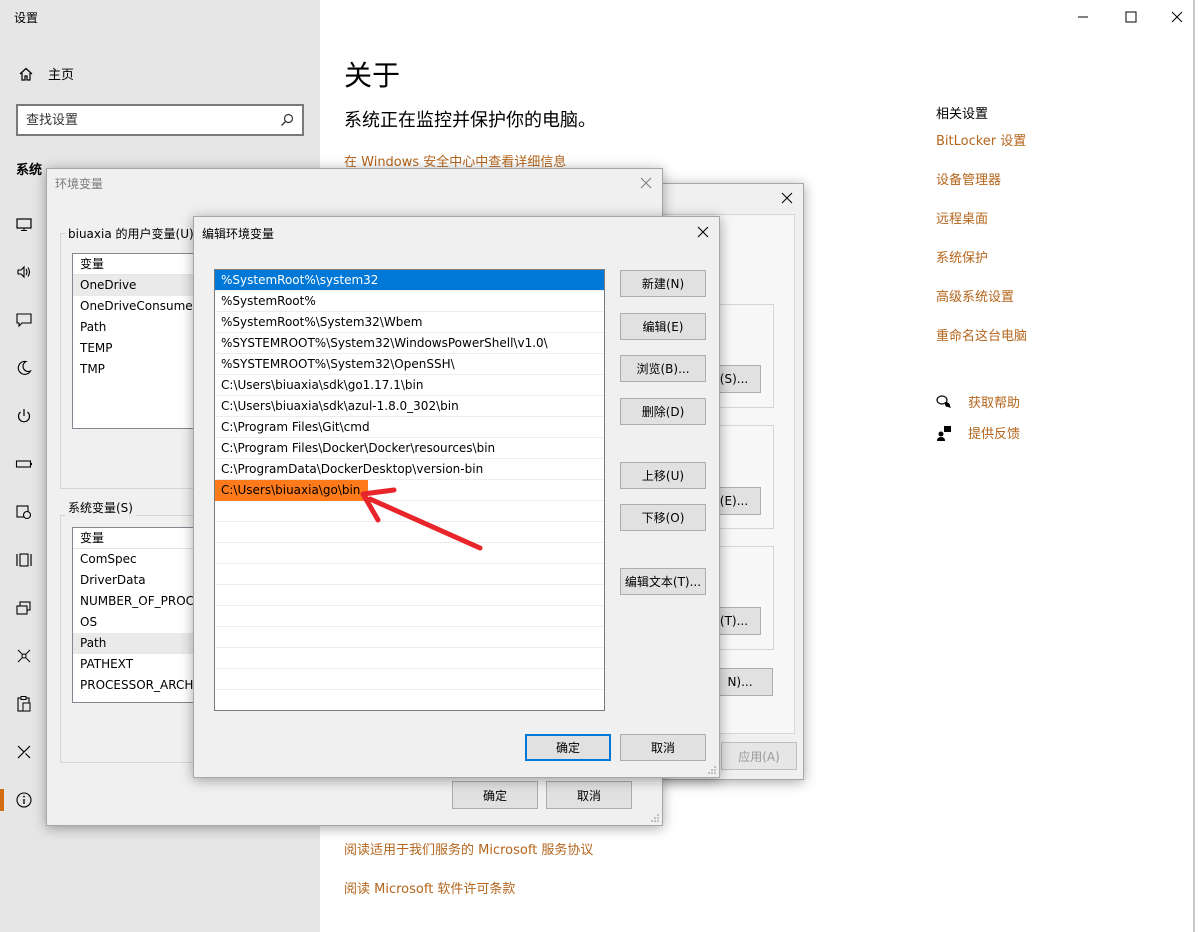  I want to click on list-item: PATHEXT, so click(137, 664).